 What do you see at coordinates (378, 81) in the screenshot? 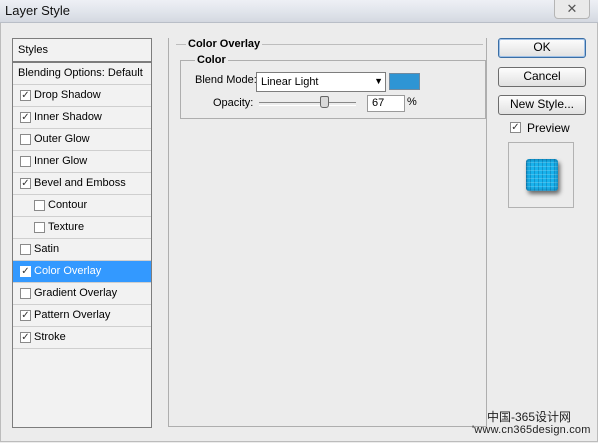
I see `chevron-down-icon: ▼` at bounding box center [378, 81].